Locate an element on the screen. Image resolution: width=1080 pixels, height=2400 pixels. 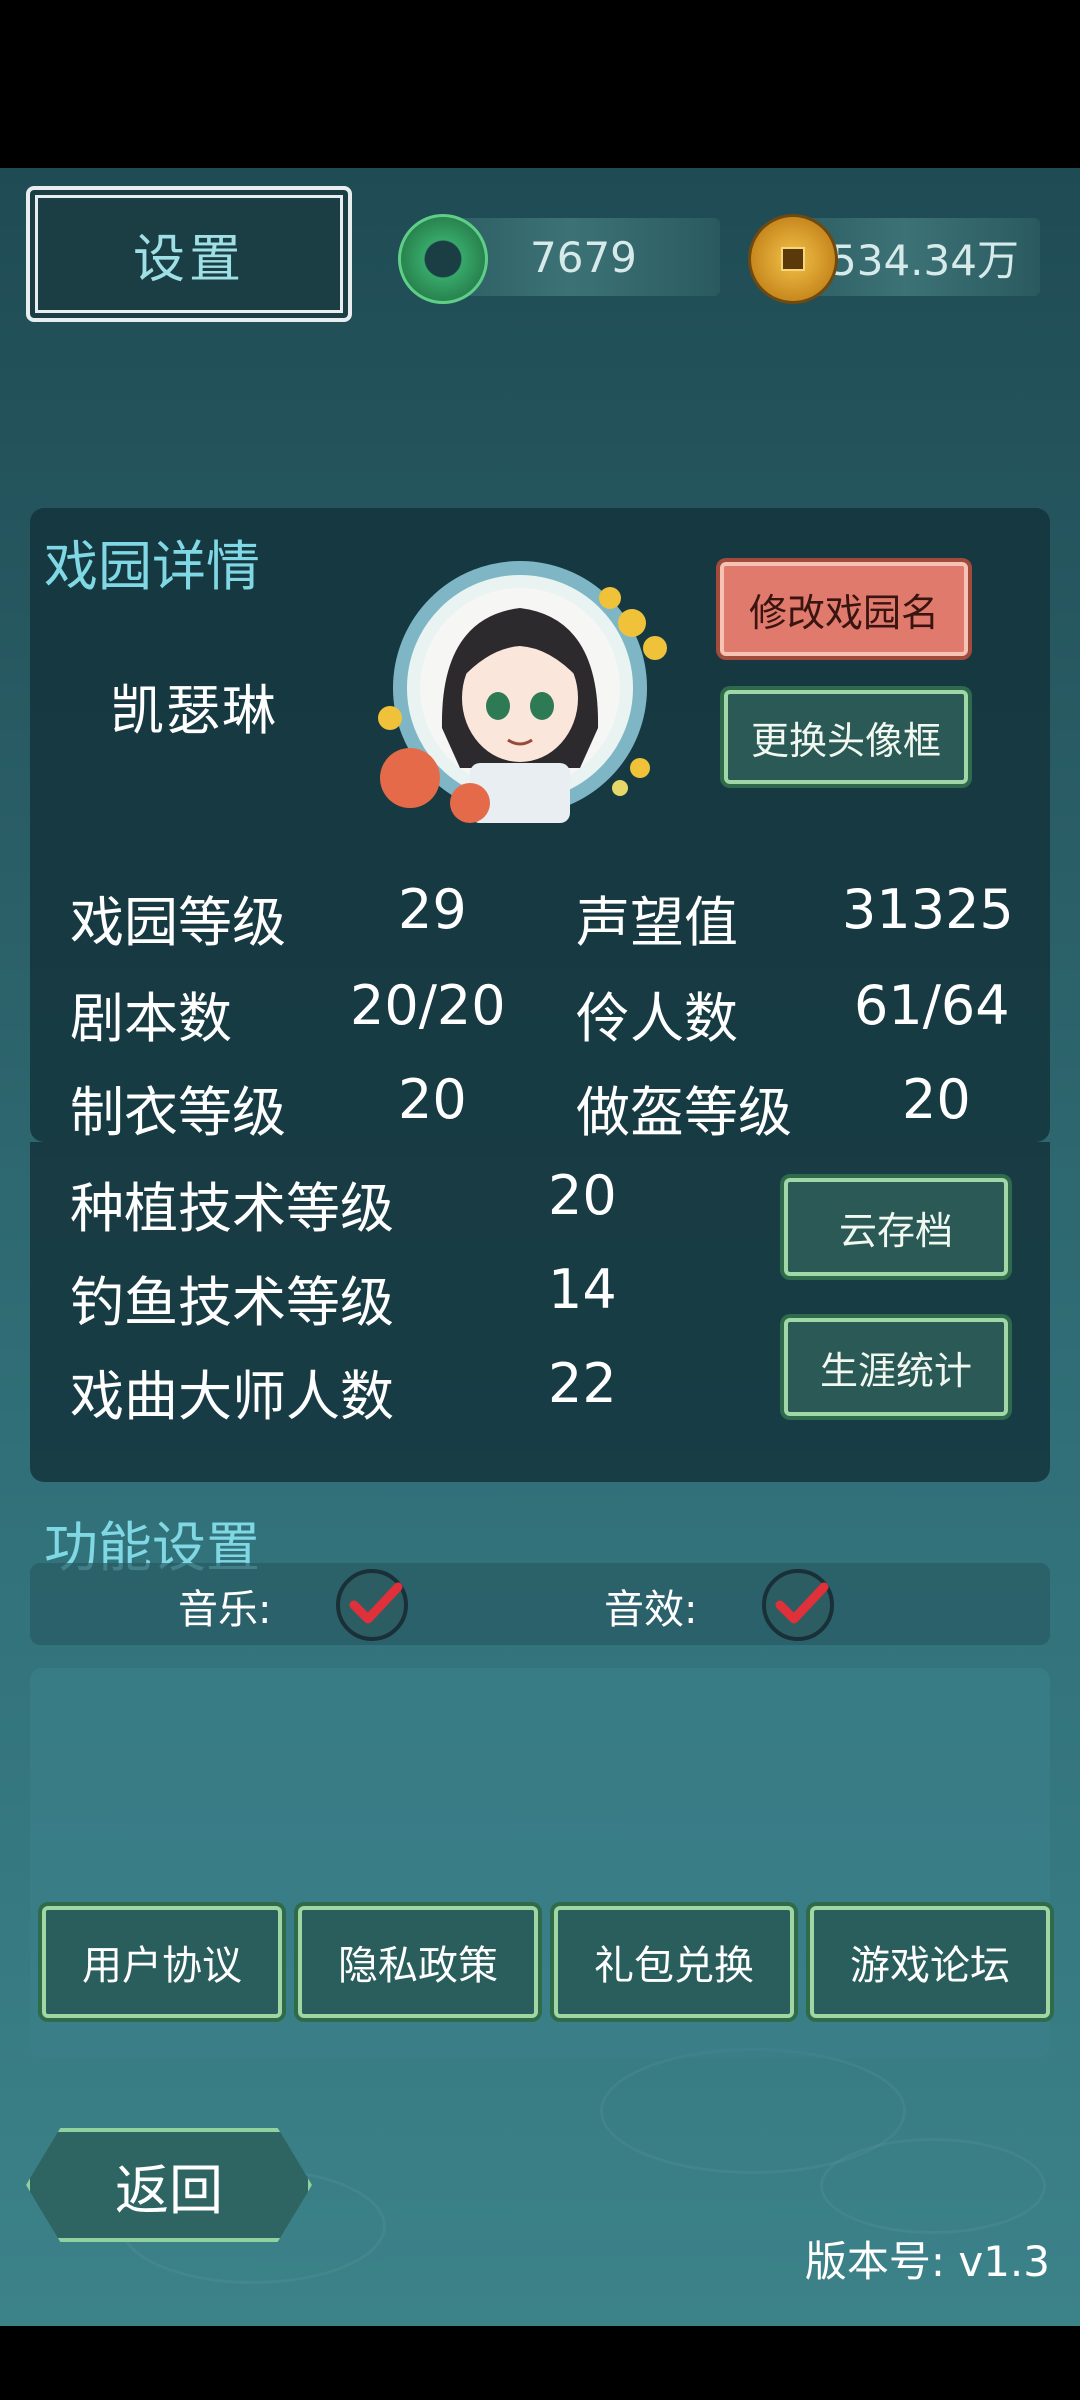
gold-coin-icon is located at coordinates (793, 259).